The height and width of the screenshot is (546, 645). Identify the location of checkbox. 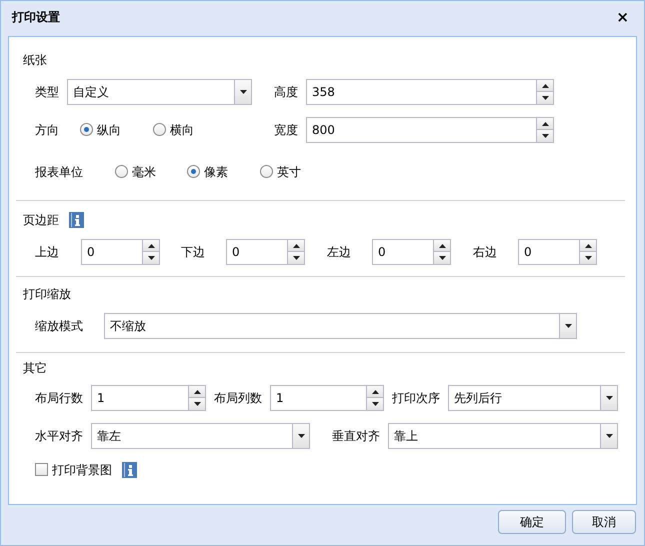
(41, 469).